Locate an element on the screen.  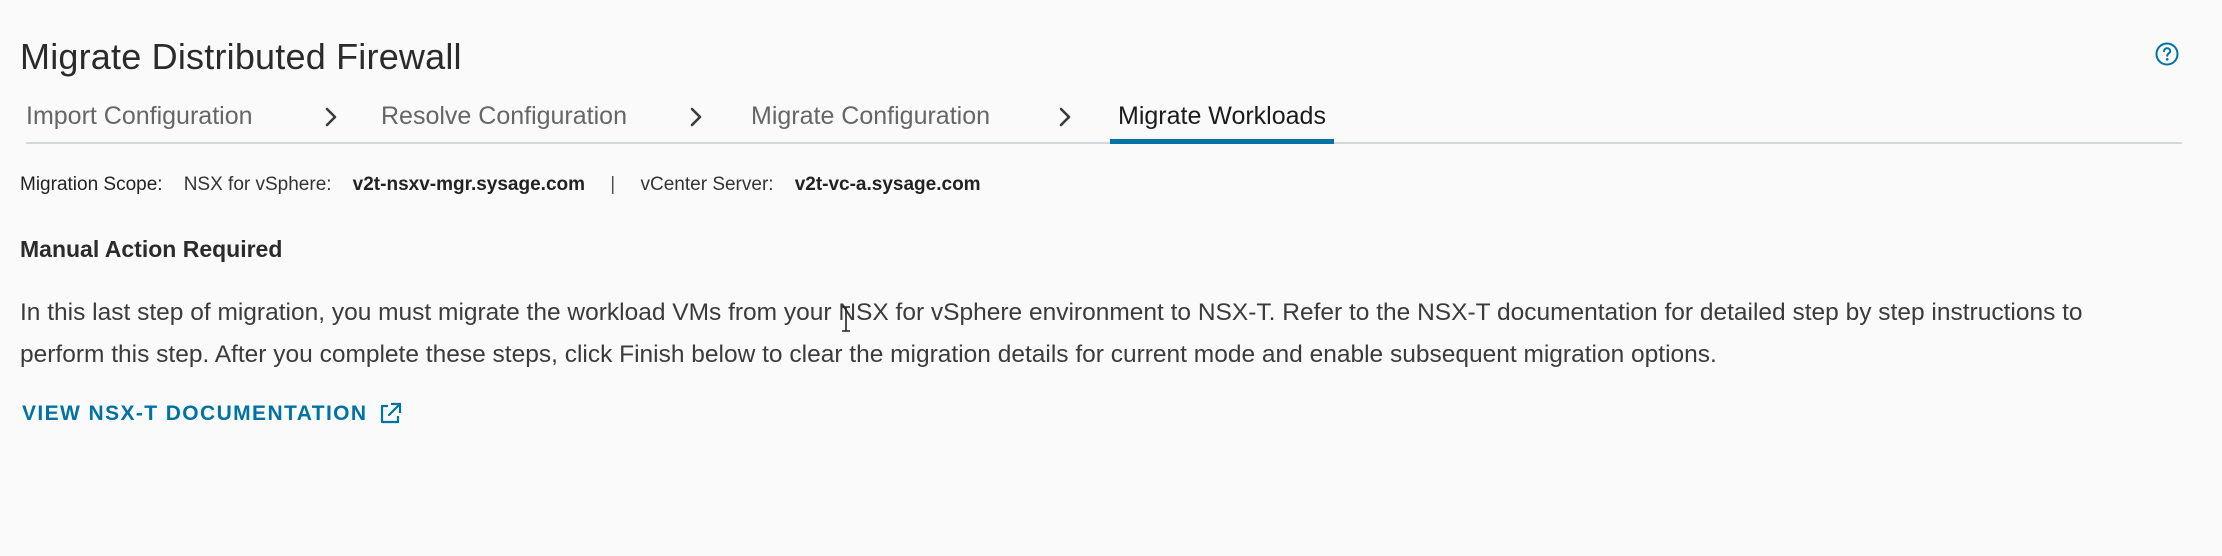
nsx-label: NSX for vSphere: is located at coordinates (257, 184).